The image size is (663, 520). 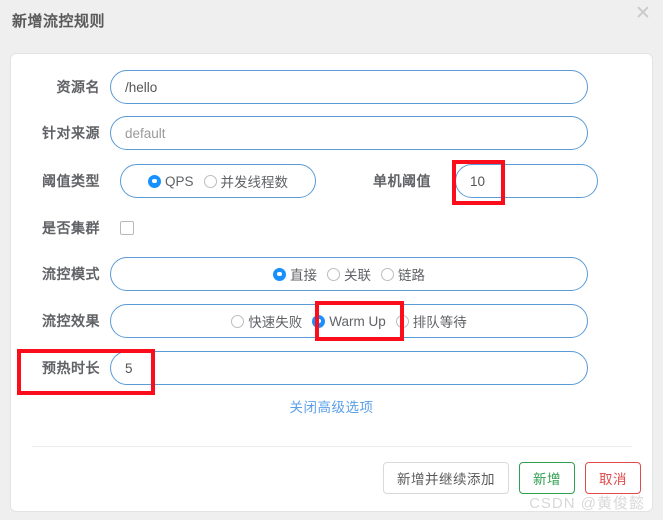 What do you see at coordinates (127, 228) in the screenshot?
I see `is-cluster-checkbox` at bounding box center [127, 228].